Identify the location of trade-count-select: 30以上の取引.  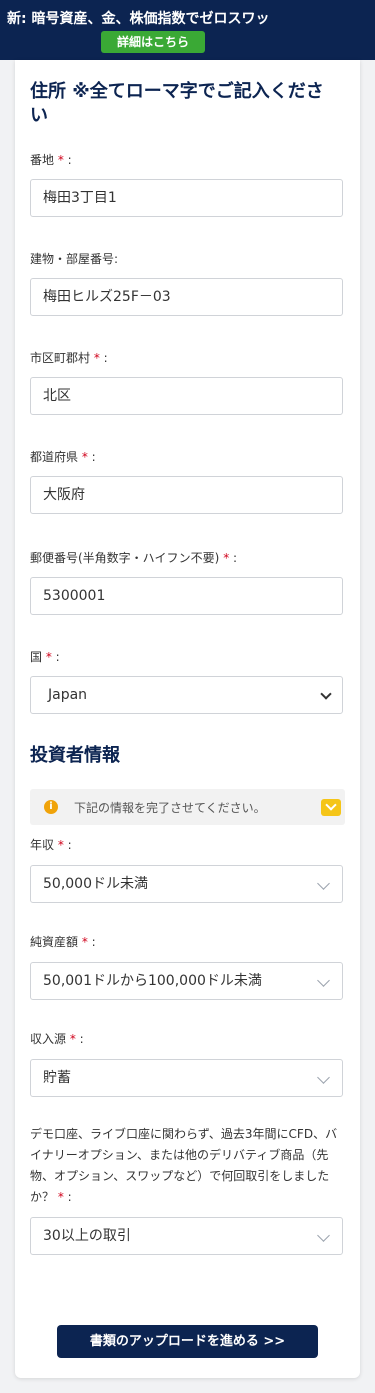
(186, 1236).